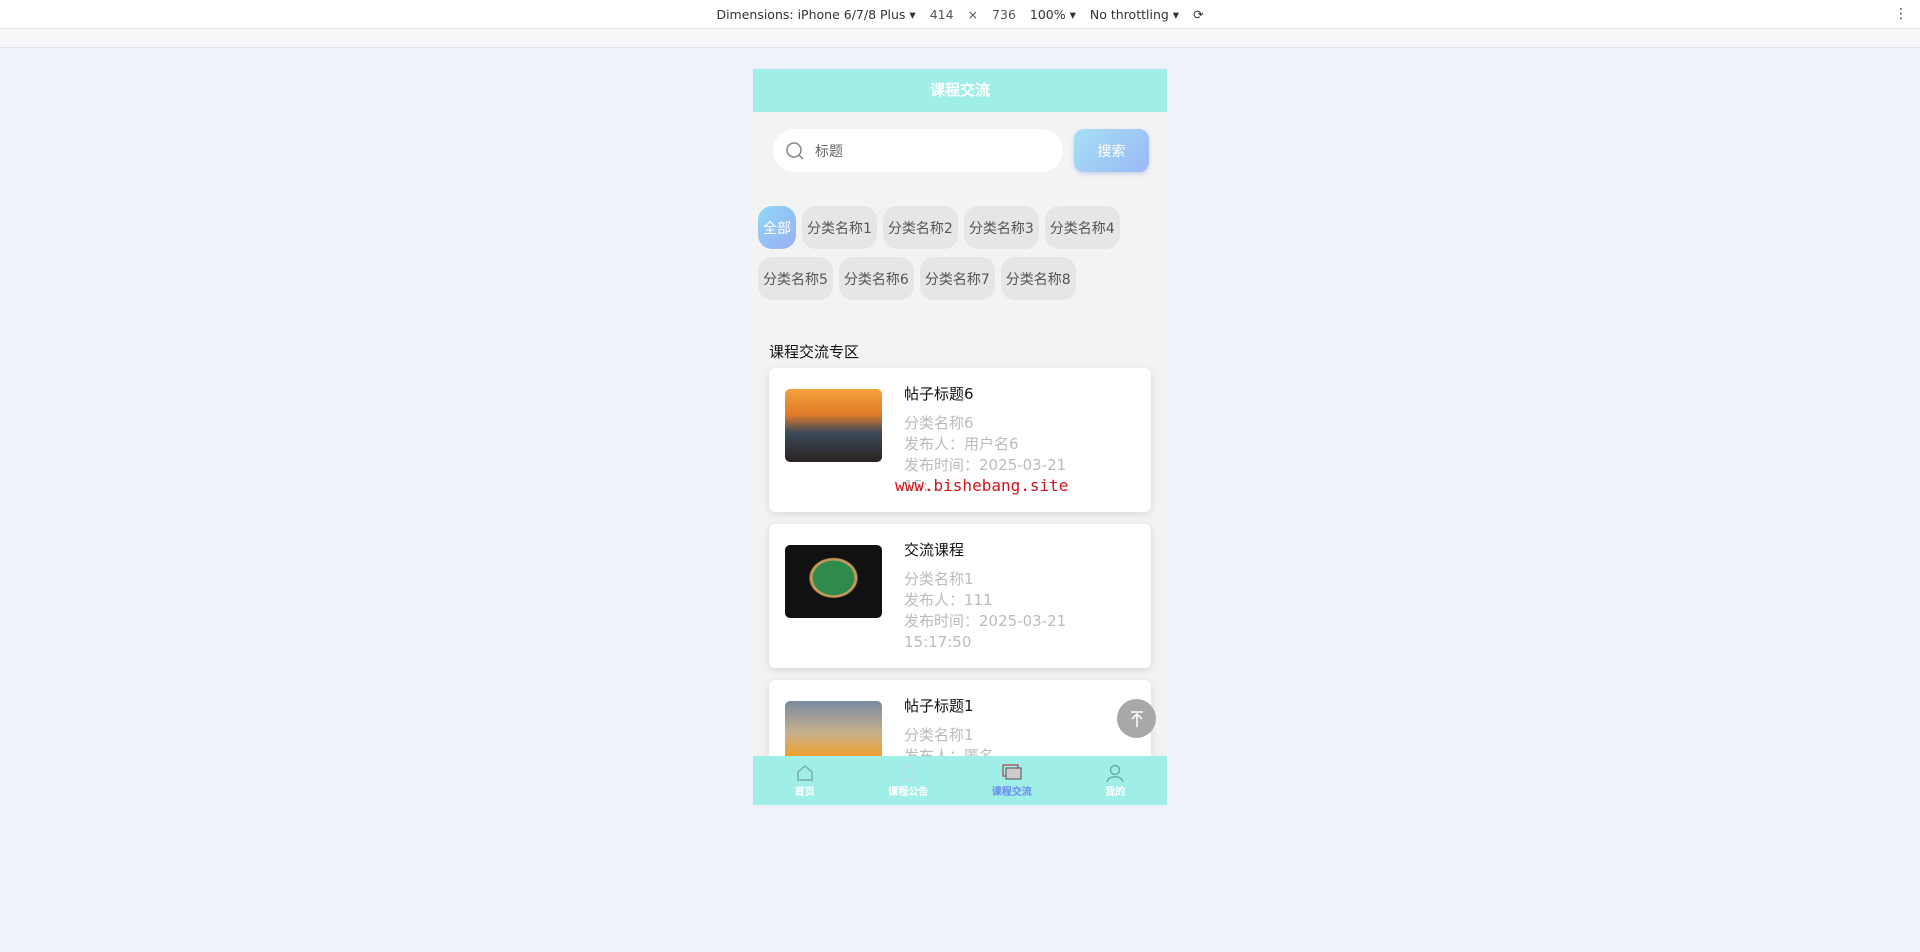 This screenshot has width=1920, height=952. Describe the element at coordinates (1901, 14) in the screenshot. I see `more-menu-icon: ⋮` at that location.